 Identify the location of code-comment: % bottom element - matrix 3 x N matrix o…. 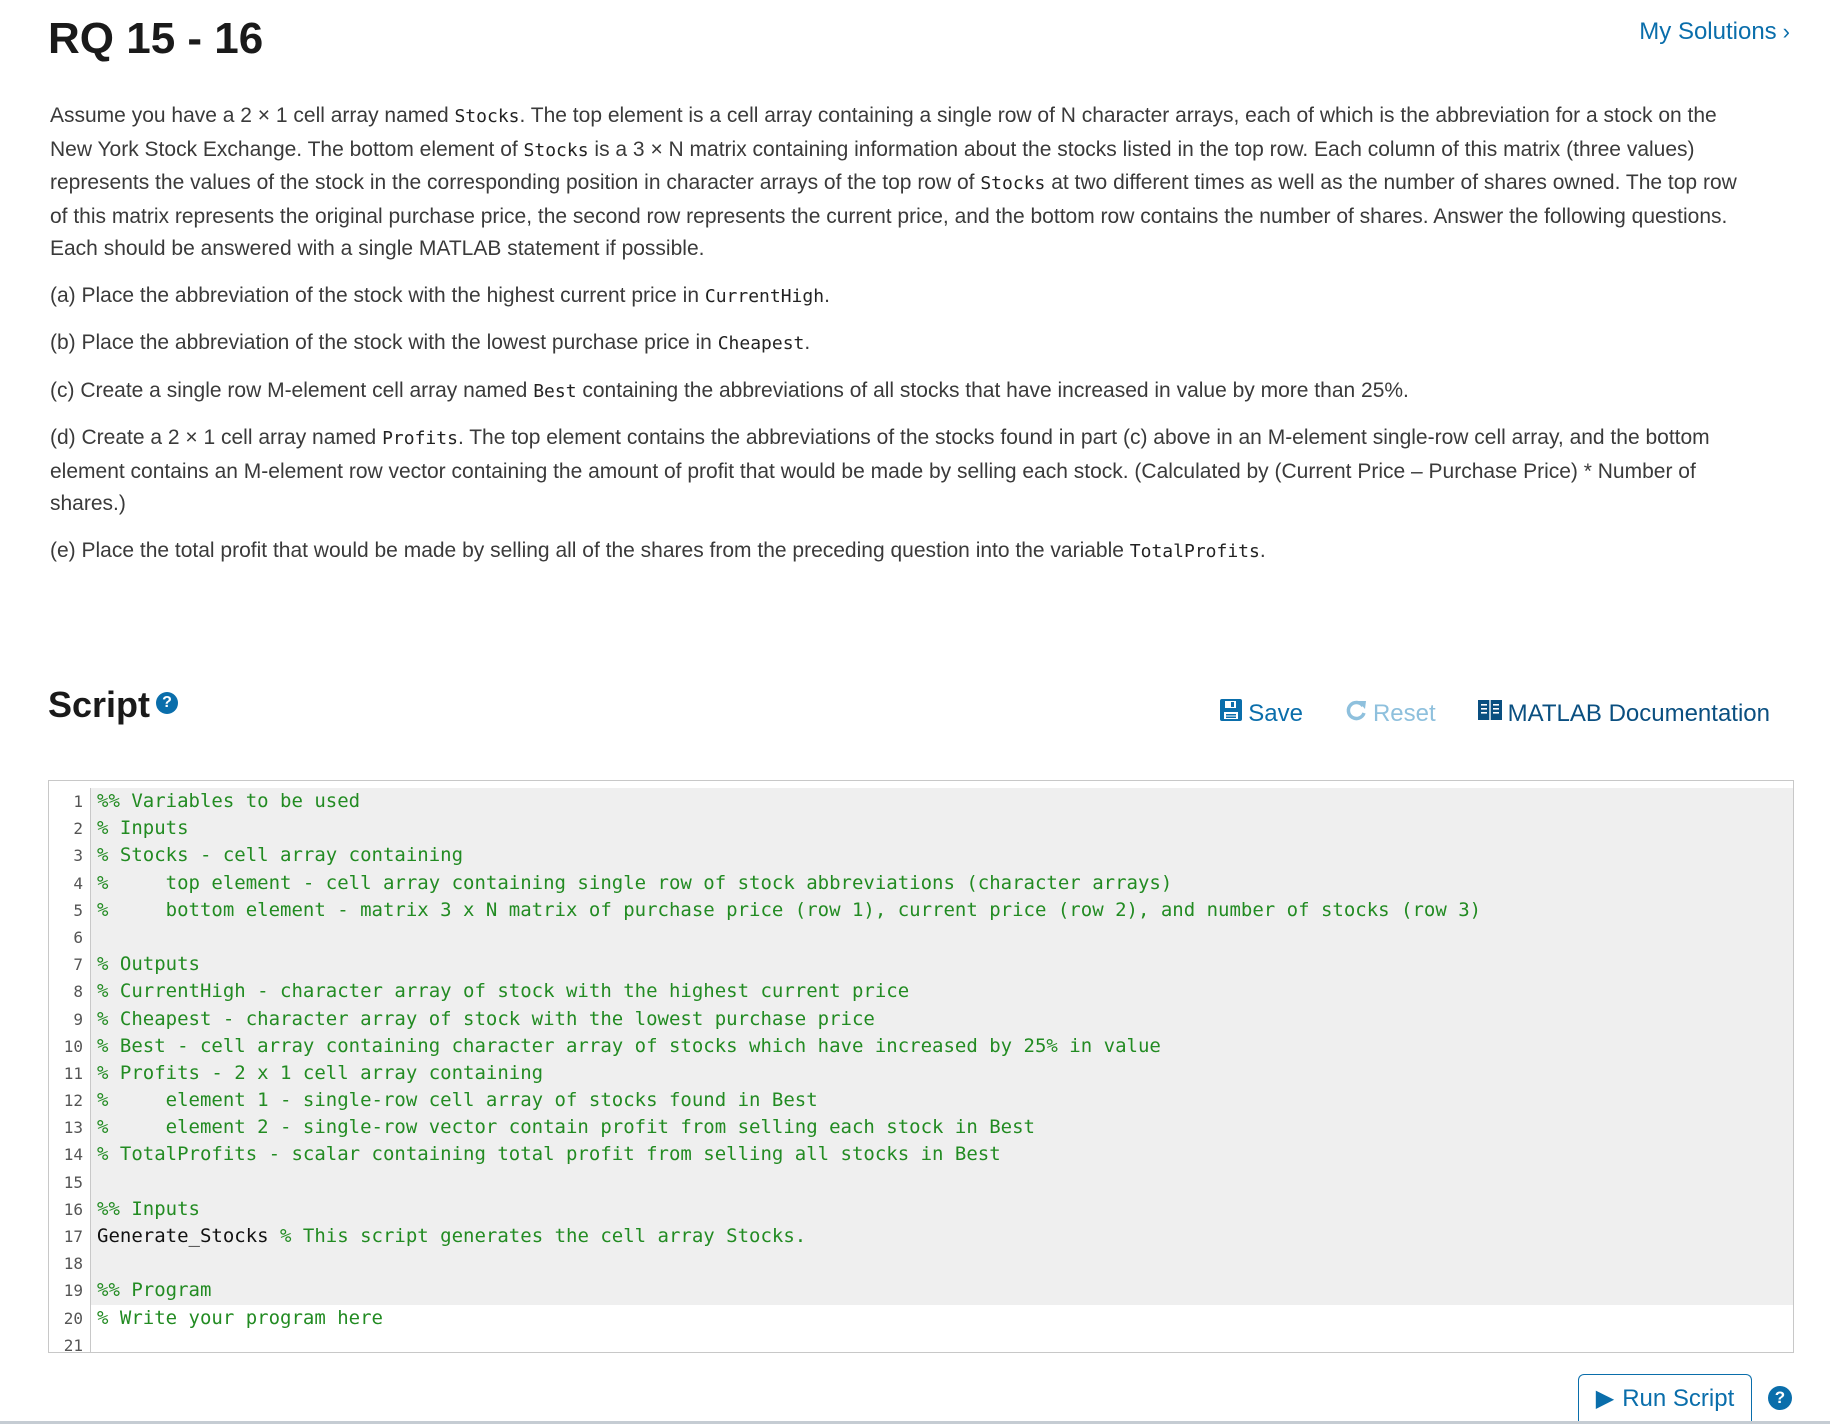
(789, 909).